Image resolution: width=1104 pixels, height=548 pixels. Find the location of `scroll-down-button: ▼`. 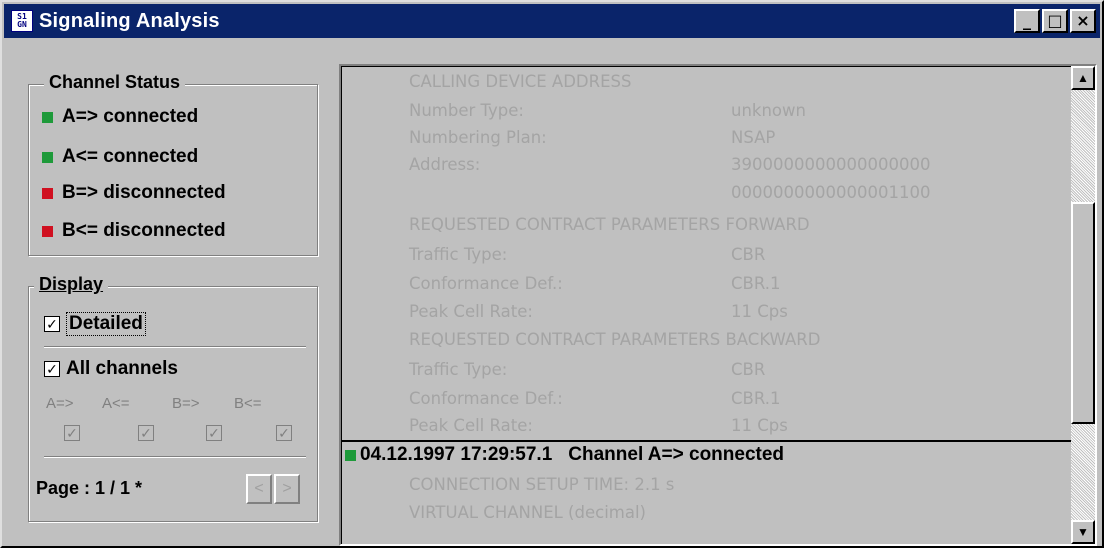

scroll-down-button: ▼ is located at coordinates (1083, 532).